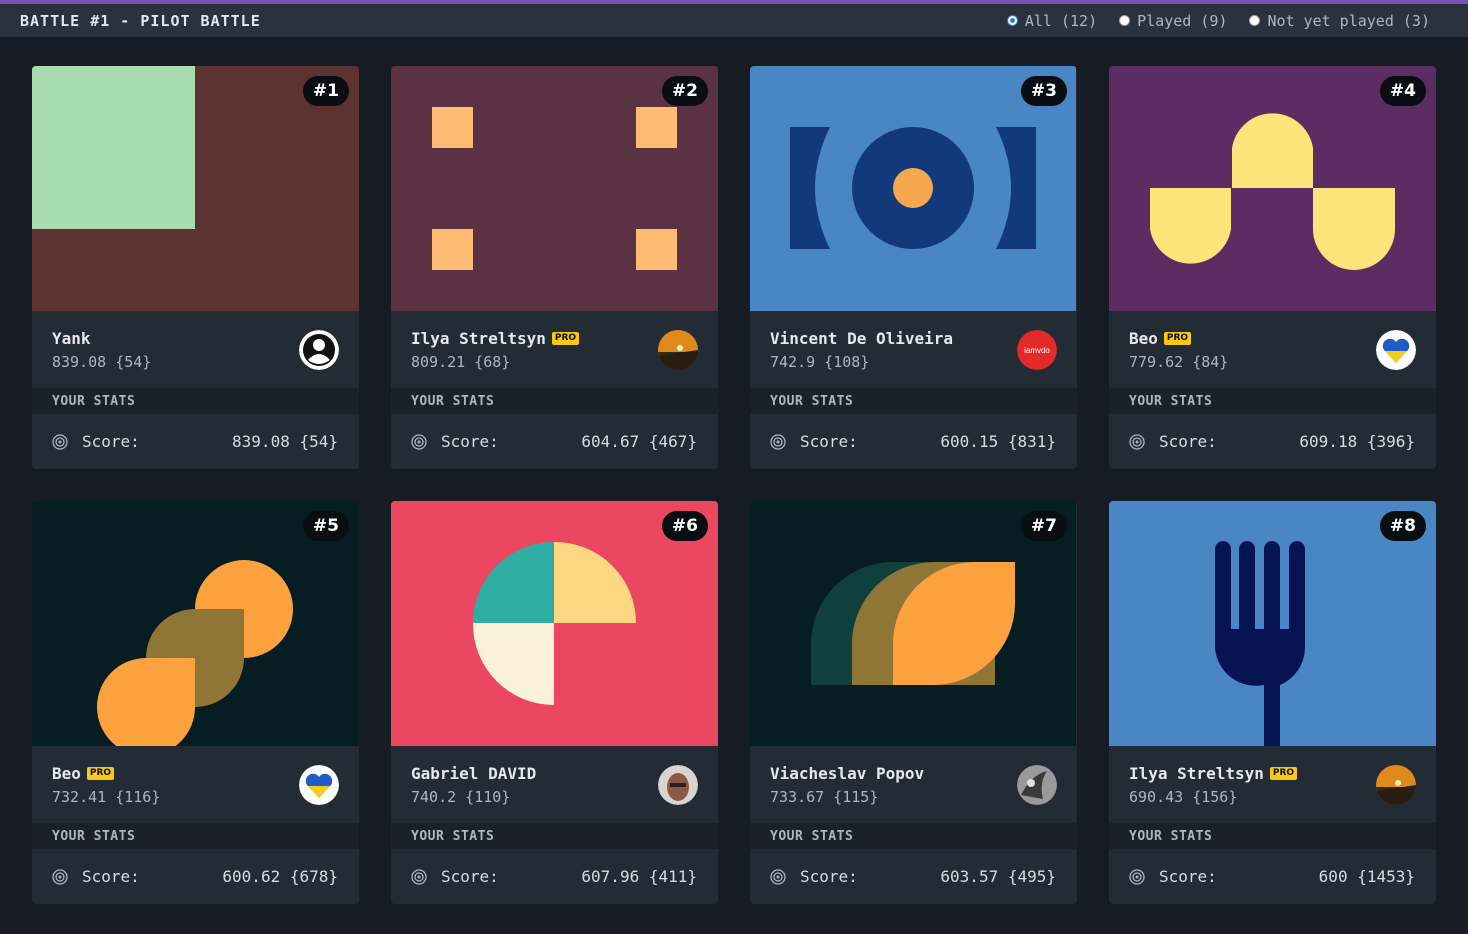  Describe the element at coordinates (325, 91) in the screenshot. I see `rank-badge: #1` at that location.